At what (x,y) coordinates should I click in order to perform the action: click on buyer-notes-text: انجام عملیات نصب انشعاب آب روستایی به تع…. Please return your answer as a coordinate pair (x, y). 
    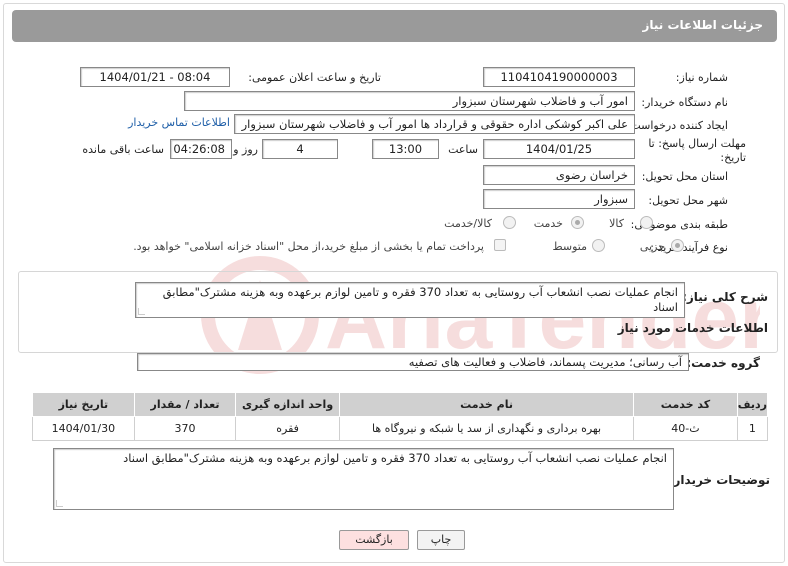
    Looking at the image, I should click on (395, 458).